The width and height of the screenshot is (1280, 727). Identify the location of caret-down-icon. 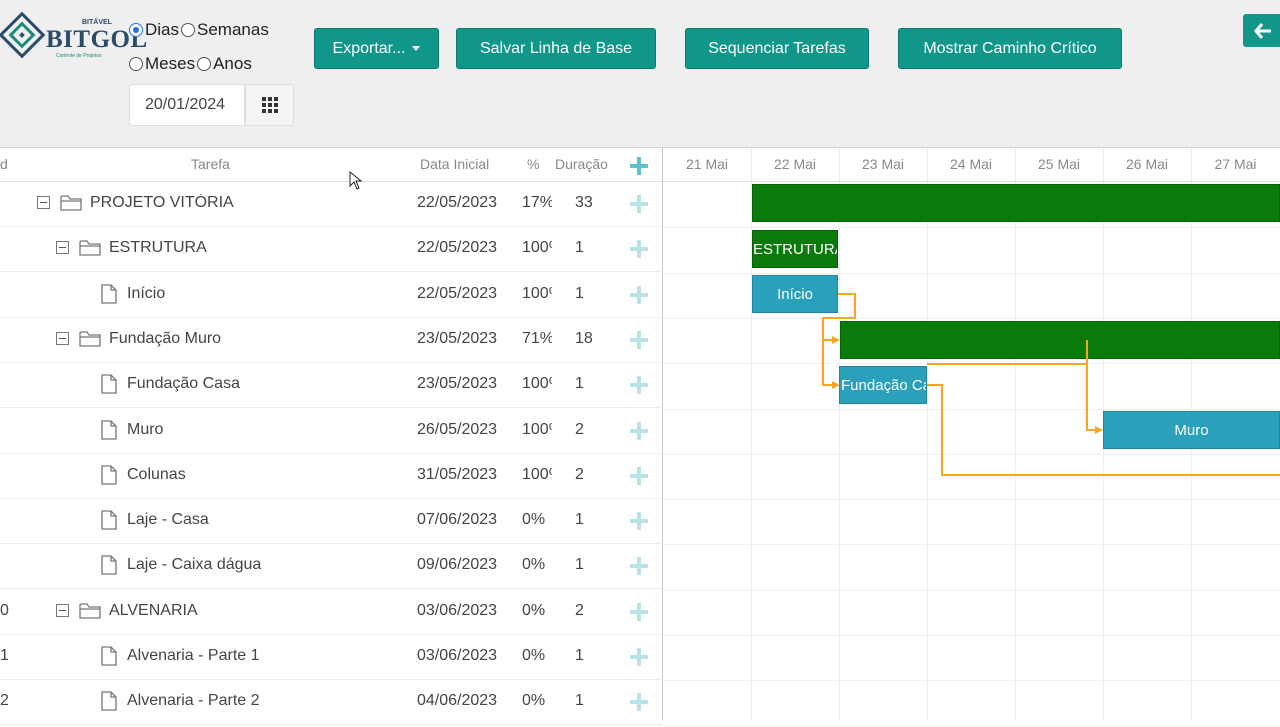
(416, 48).